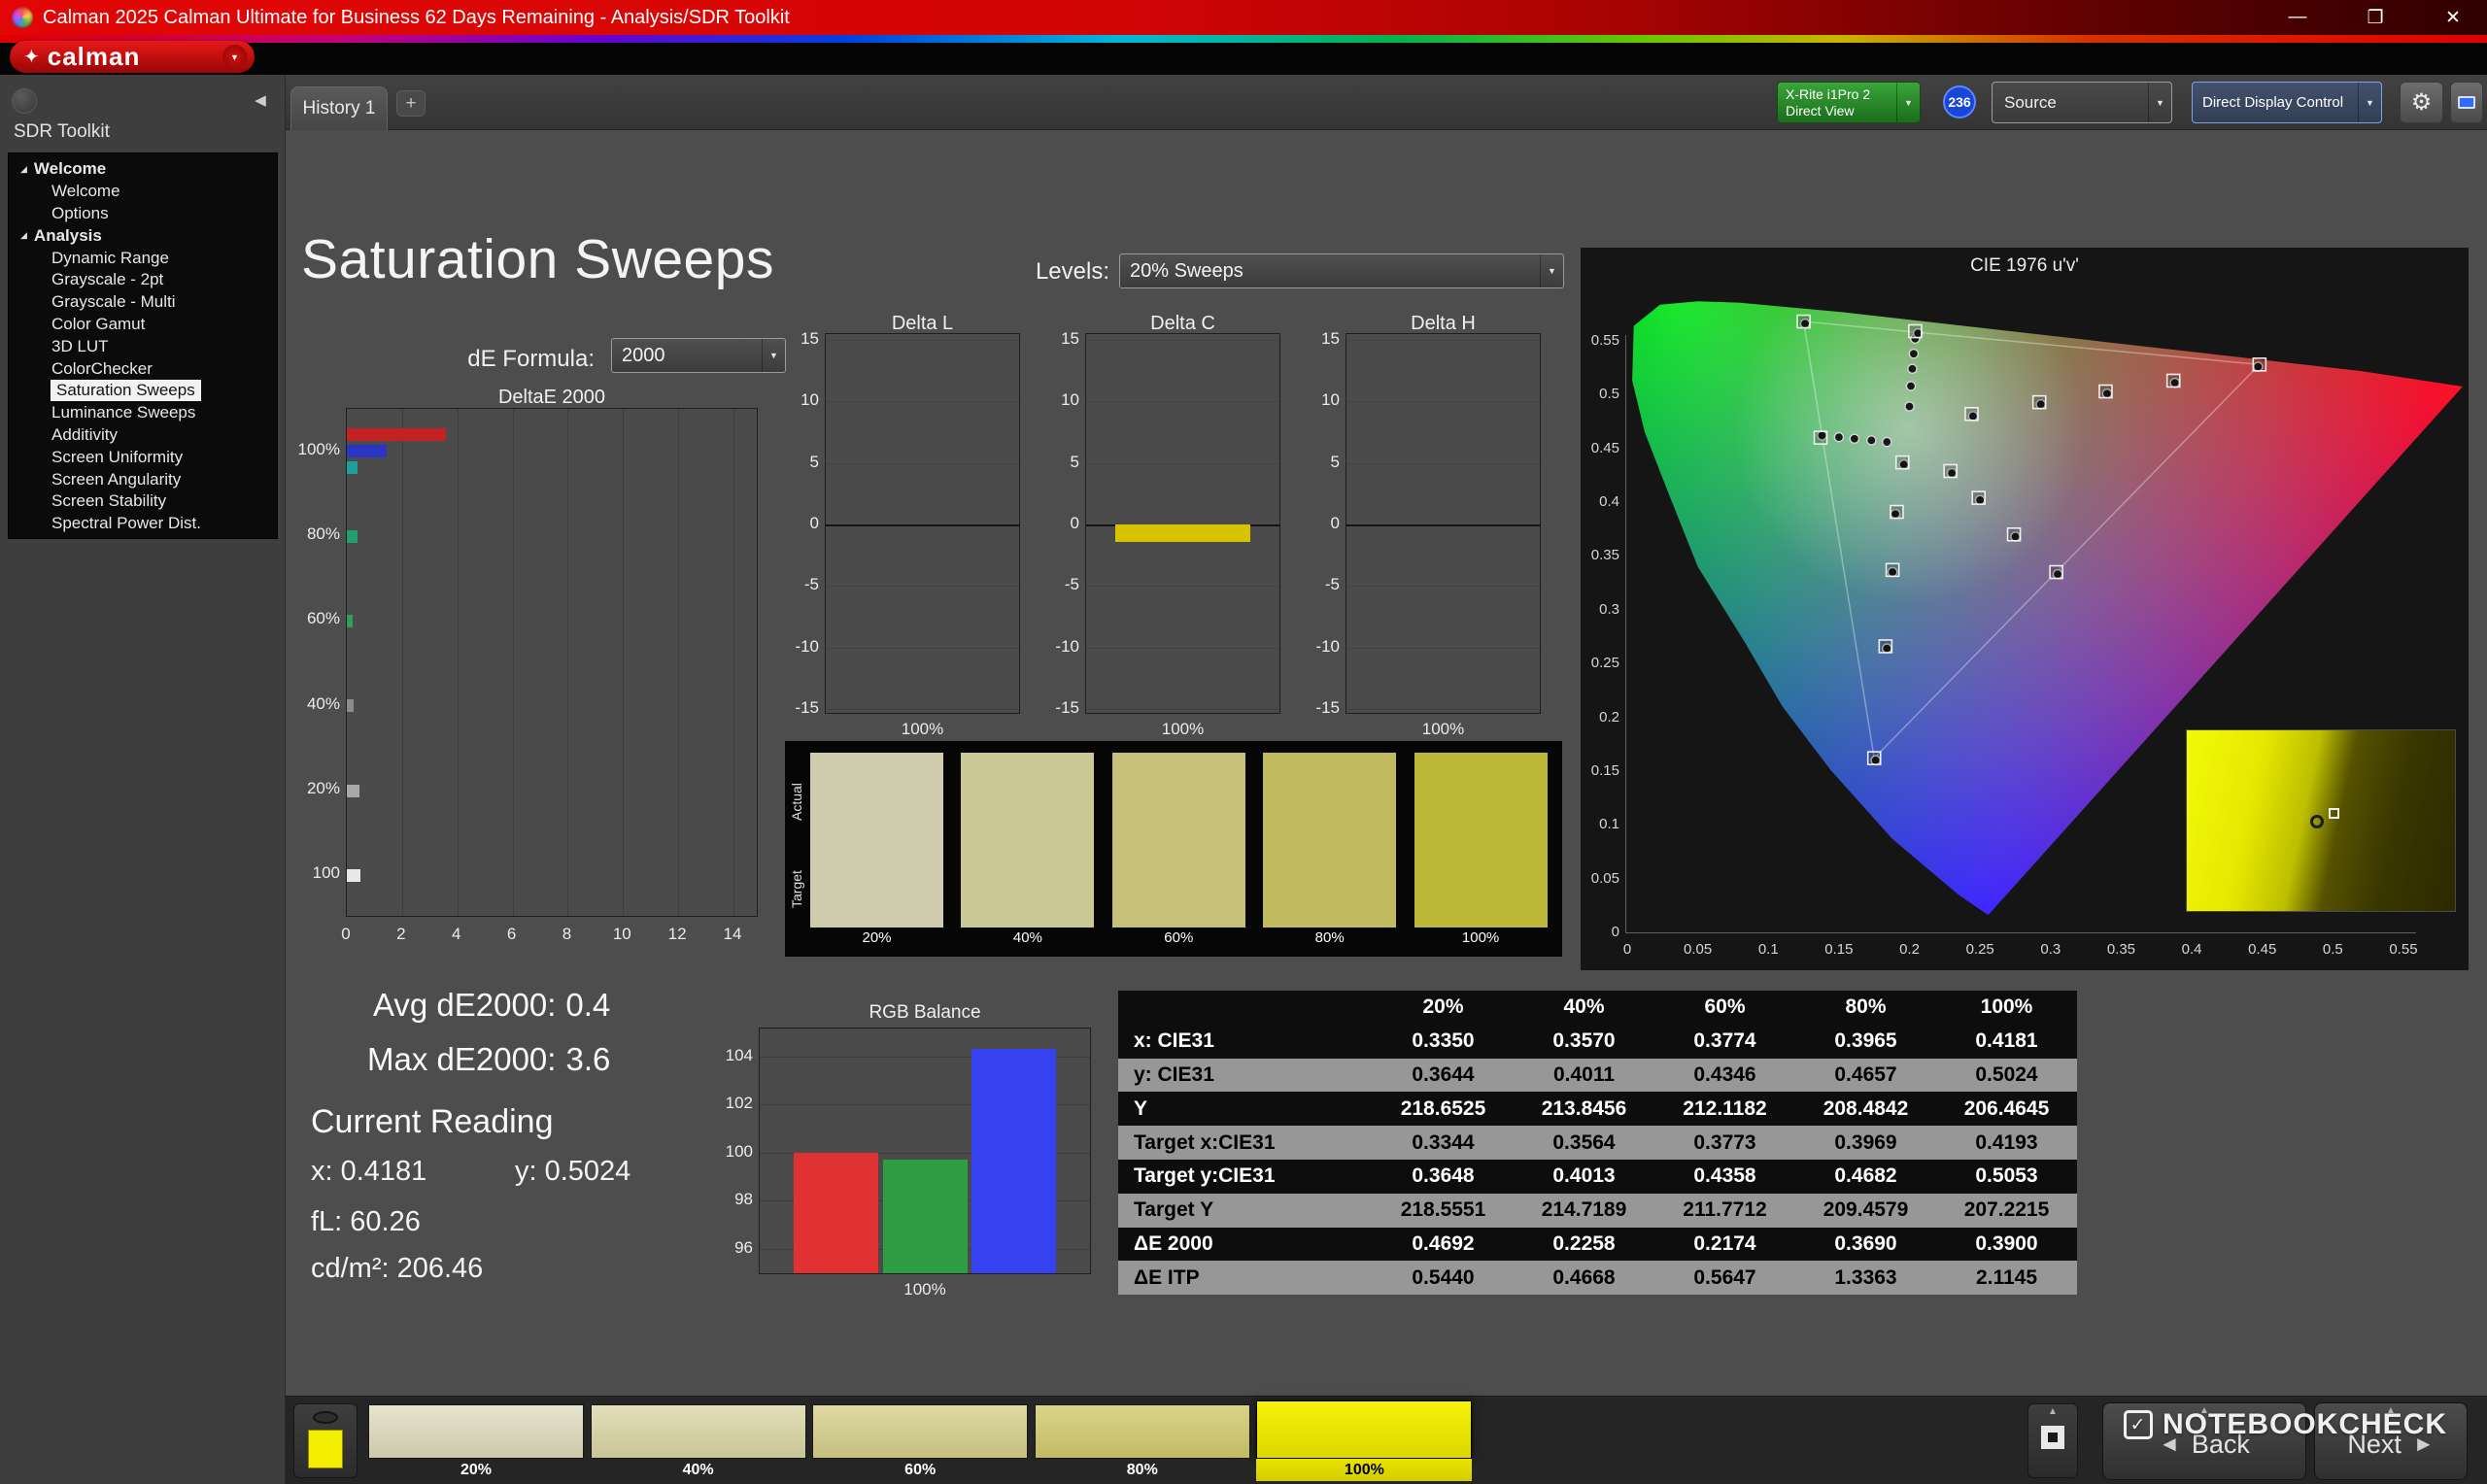 The image size is (2487, 1484). Describe the element at coordinates (1364, 1440) in the screenshot. I see `pattern-tile-100%: 100%` at that location.